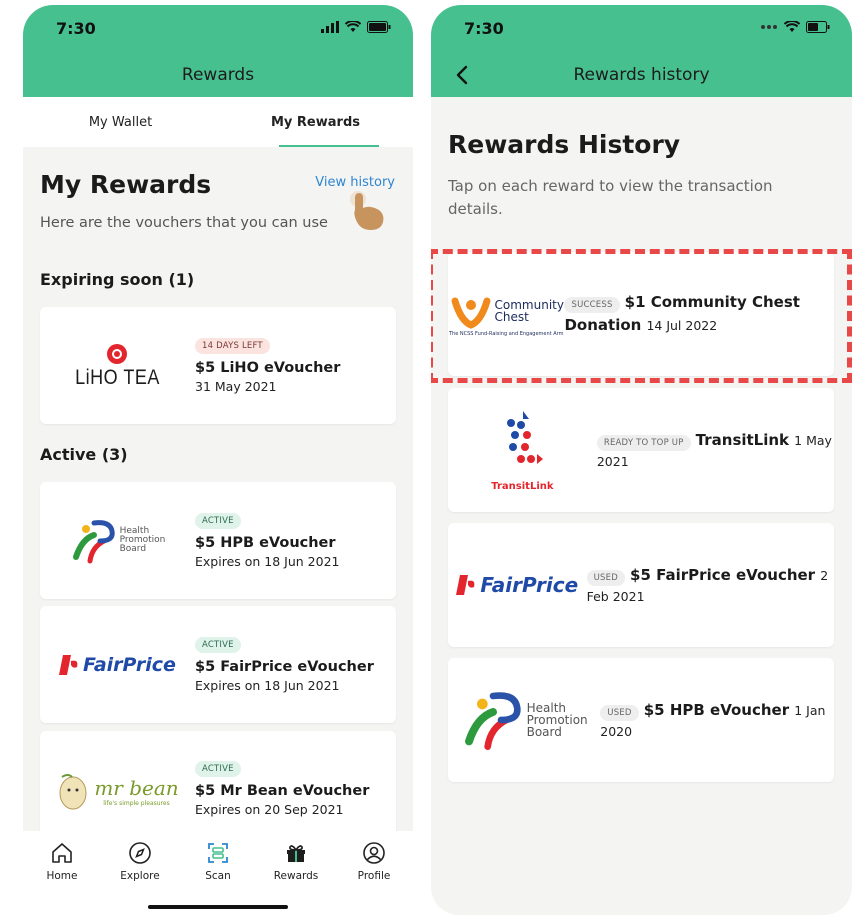 This screenshot has width=859, height=920. What do you see at coordinates (120, 122) in the screenshot?
I see `tab-my-wallet: My Wallet` at bounding box center [120, 122].